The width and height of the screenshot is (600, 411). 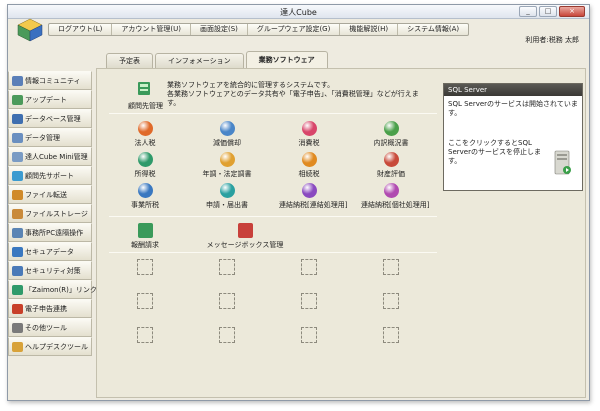 I want to click on sidebar-item-label: ファイル転送, so click(x=46, y=194).